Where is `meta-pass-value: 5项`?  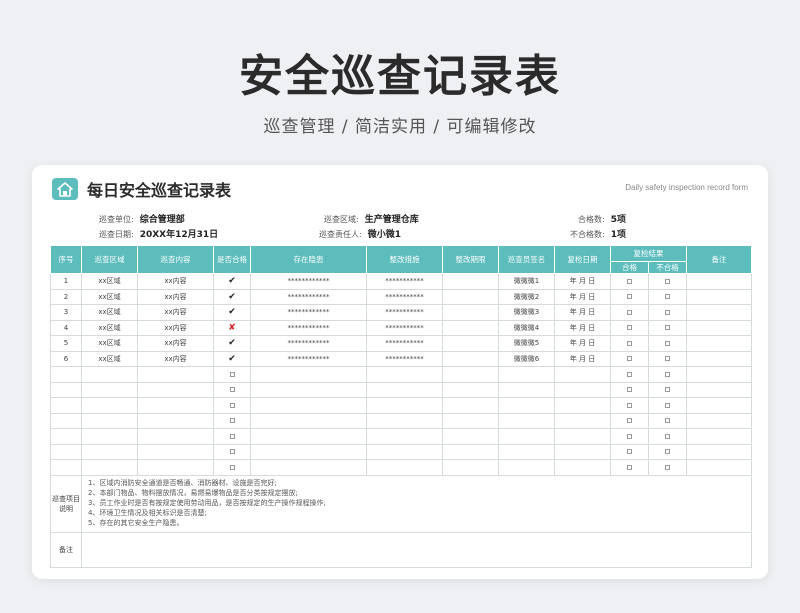 meta-pass-value: 5项 is located at coordinates (618, 220).